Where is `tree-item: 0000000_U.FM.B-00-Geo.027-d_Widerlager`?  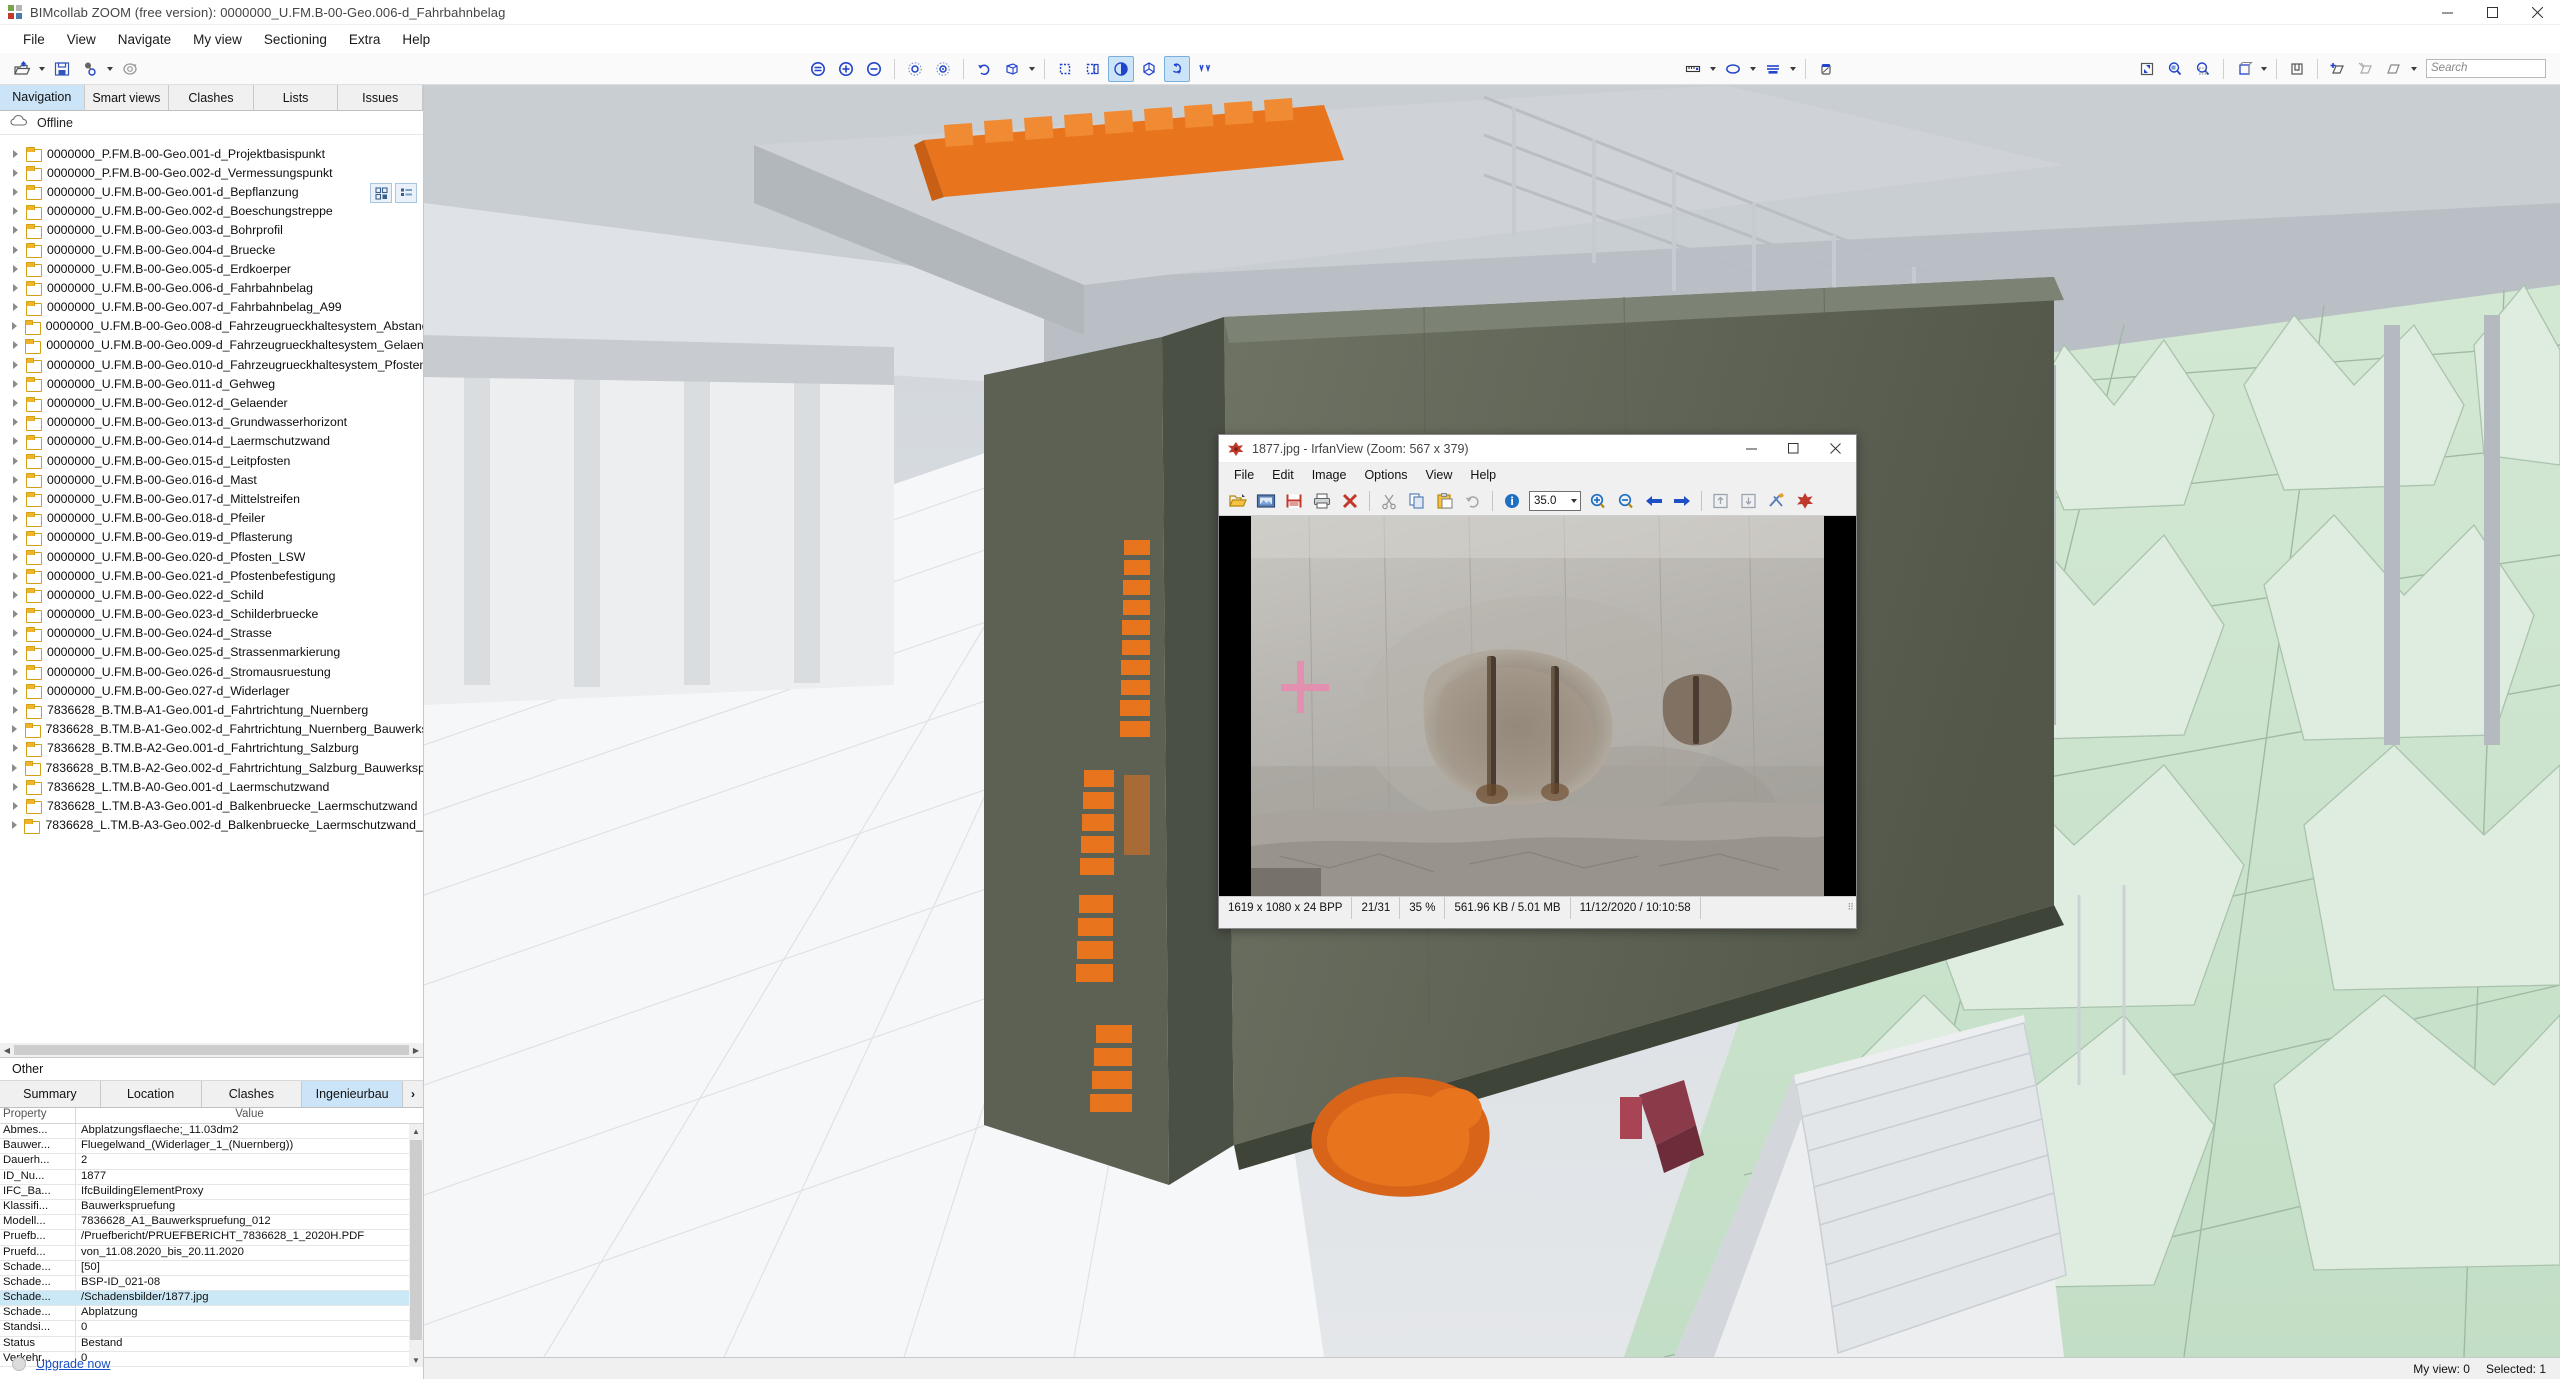 tree-item: 0000000_U.FM.B-00-Geo.027-d_Widerlager is located at coordinates (211, 690).